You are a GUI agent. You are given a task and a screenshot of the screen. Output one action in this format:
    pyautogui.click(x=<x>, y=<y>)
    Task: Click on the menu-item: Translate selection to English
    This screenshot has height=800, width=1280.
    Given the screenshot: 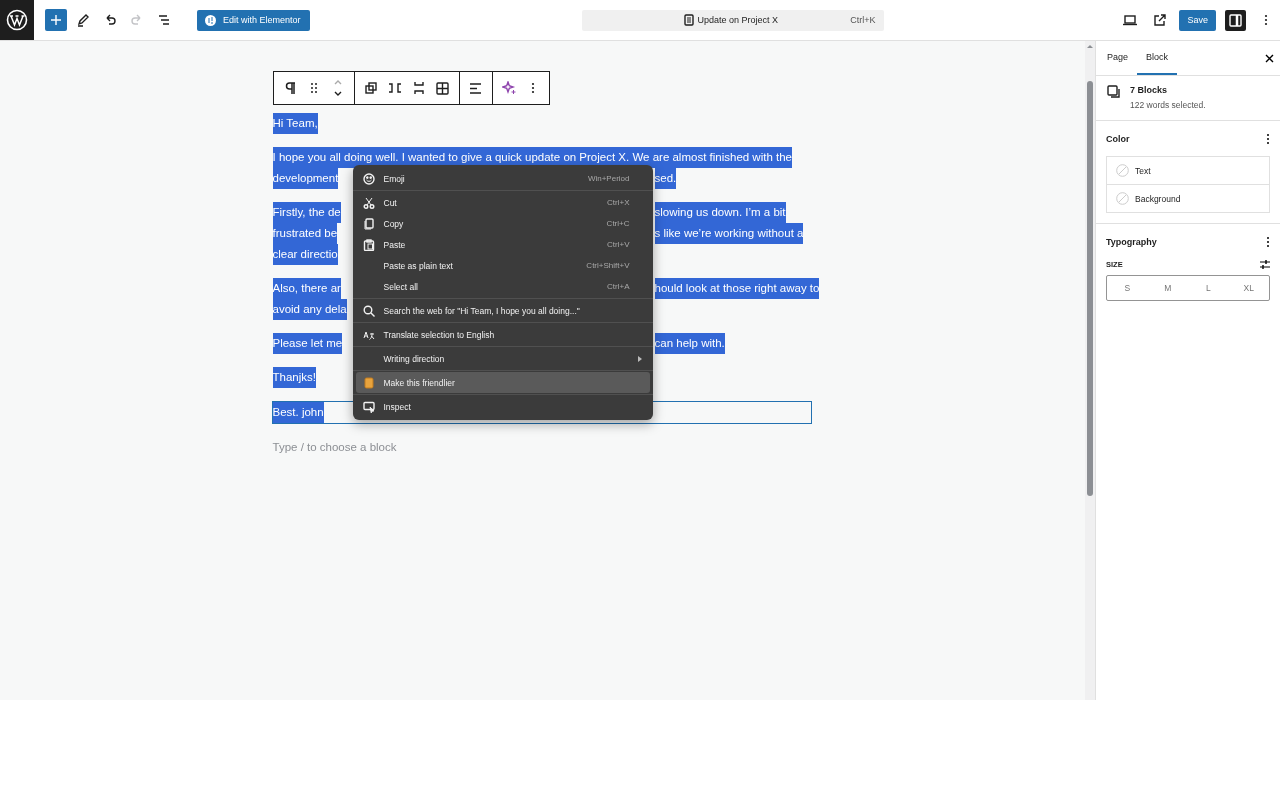 What is the action you would take?
    pyautogui.click(x=502, y=334)
    